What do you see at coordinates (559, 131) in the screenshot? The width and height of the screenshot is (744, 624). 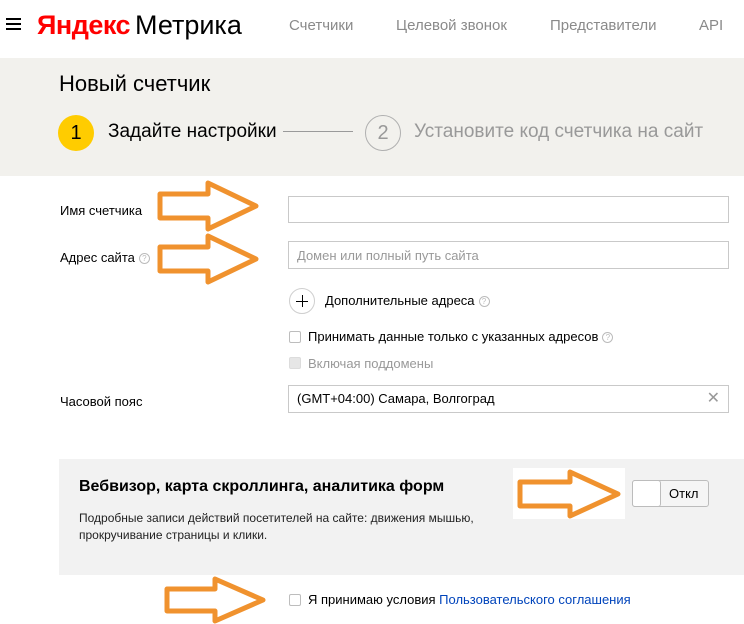 I see `step-2-label: Установите код счетчика на сайт` at bounding box center [559, 131].